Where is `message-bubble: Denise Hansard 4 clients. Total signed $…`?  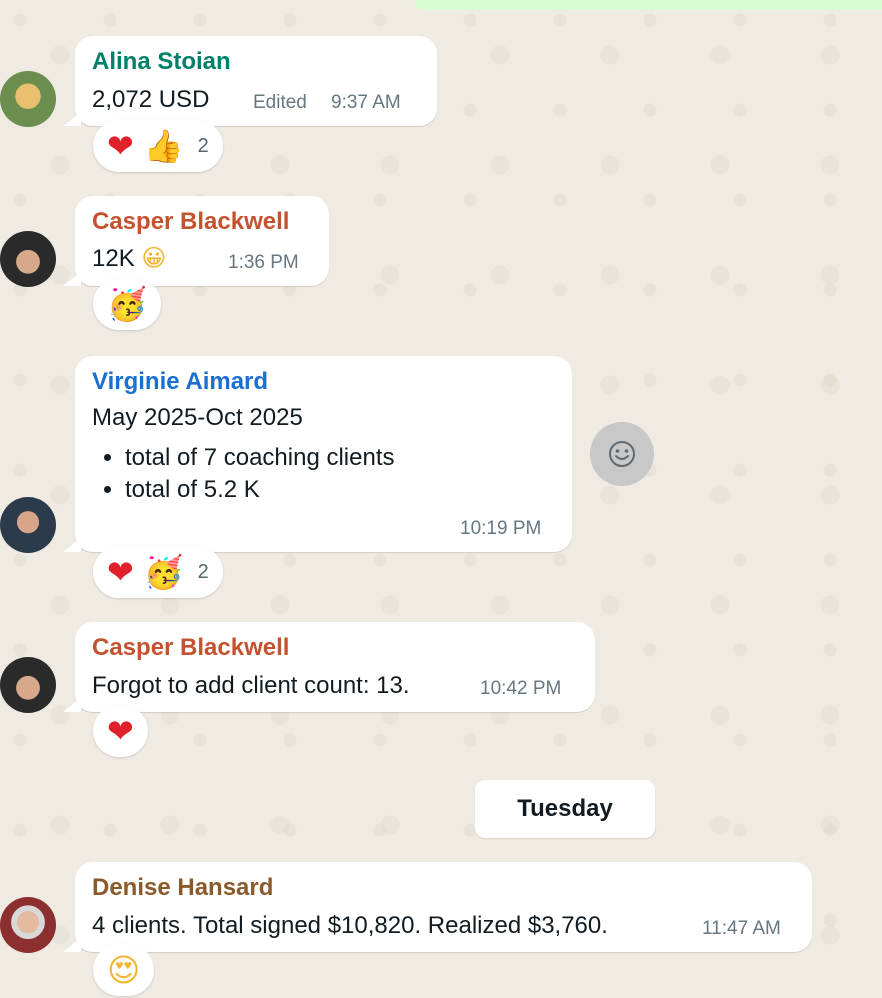 message-bubble: Denise Hansard 4 clients. Total signed $… is located at coordinates (437, 907).